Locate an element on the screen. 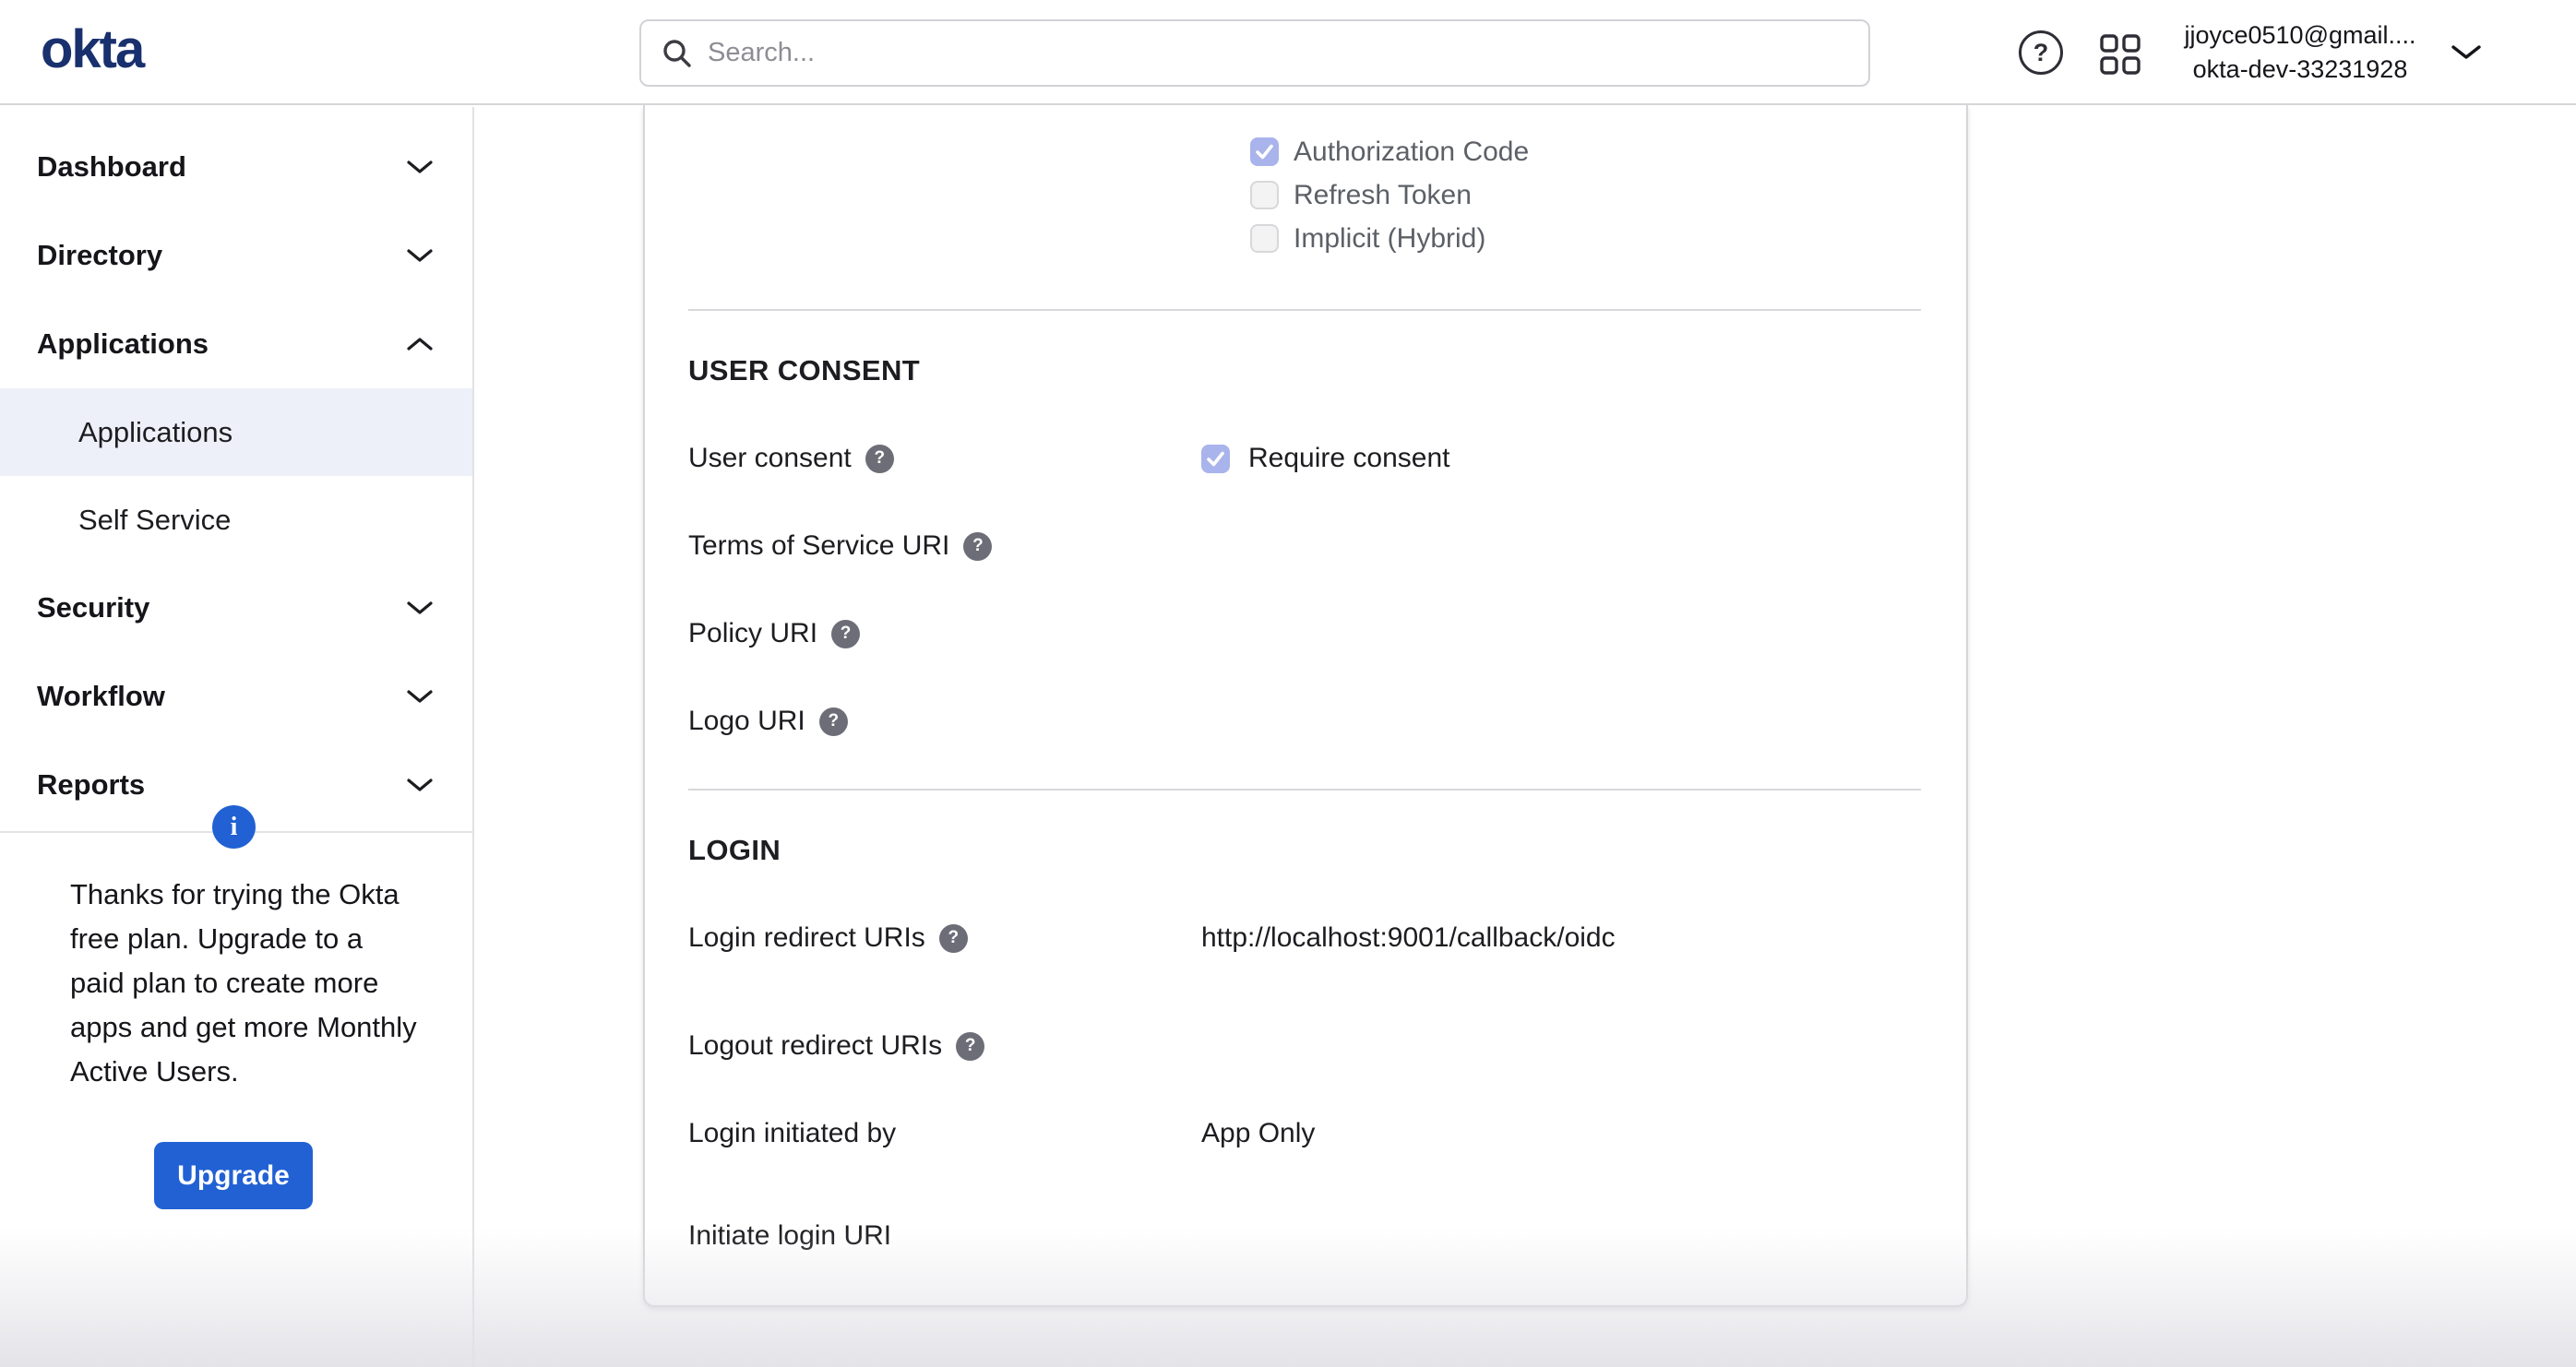  form-row-user-consent: User consent? Require consent is located at coordinates (1304, 458).